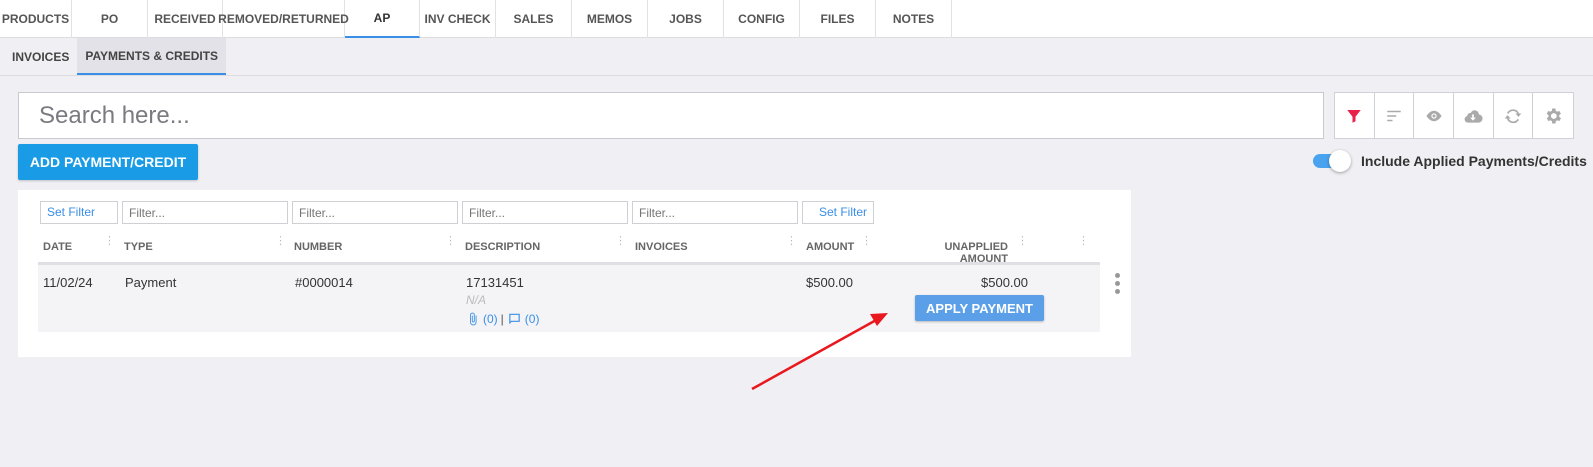  I want to click on cloud-download-icon, so click(1473, 116).